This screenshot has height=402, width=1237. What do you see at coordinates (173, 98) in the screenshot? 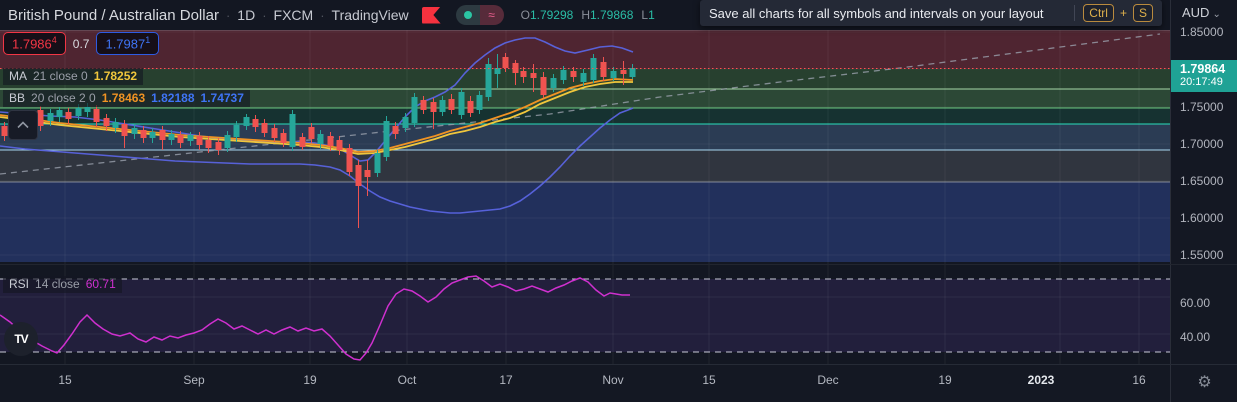
I see `bb-upper-value: 1.82188` at bounding box center [173, 98].